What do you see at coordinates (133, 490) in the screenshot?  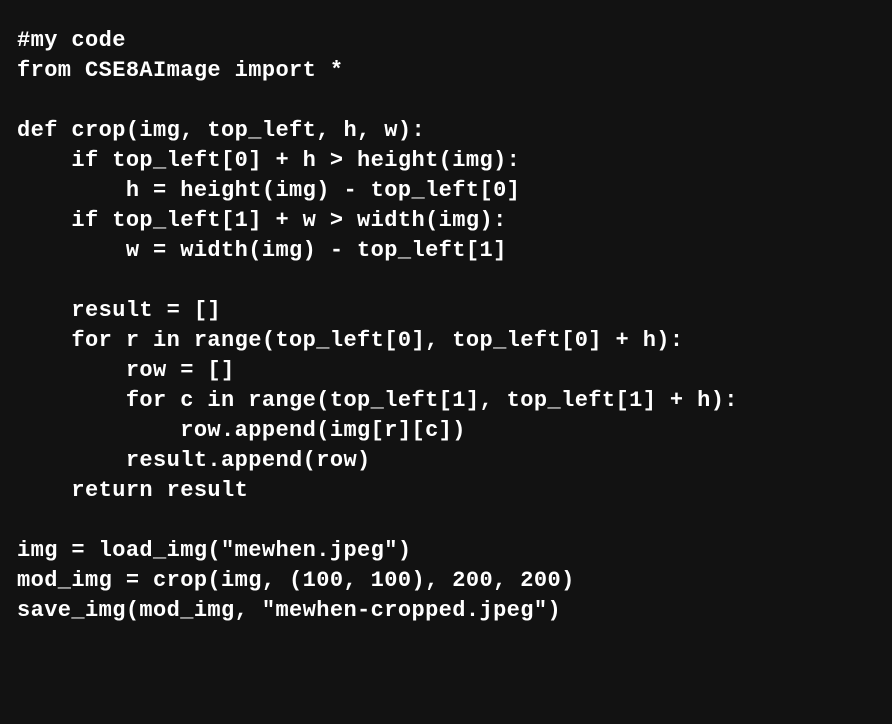 I see `code-line-return: return result` at bounding box center [133, 490].